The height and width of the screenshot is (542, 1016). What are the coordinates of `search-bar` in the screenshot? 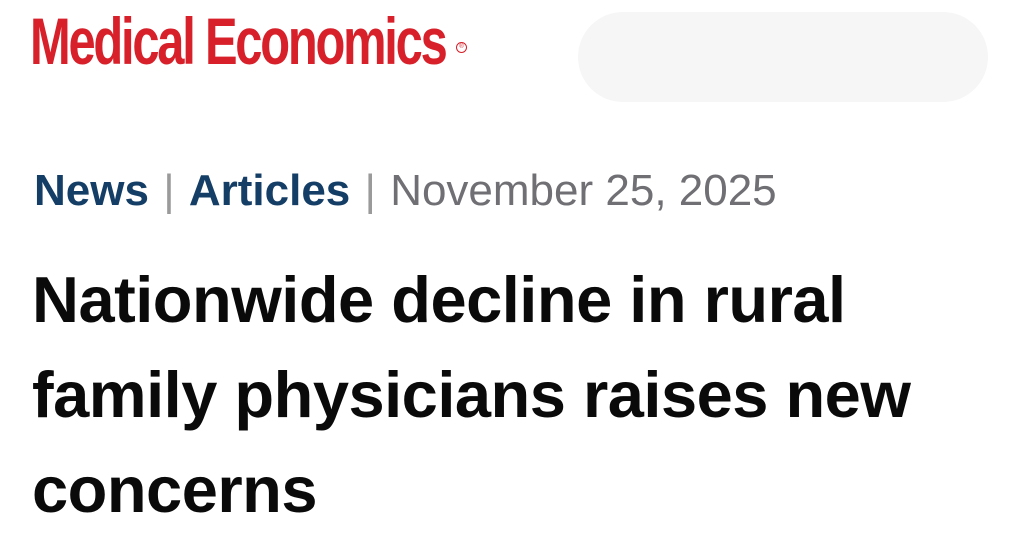 It's located at (783, 57).